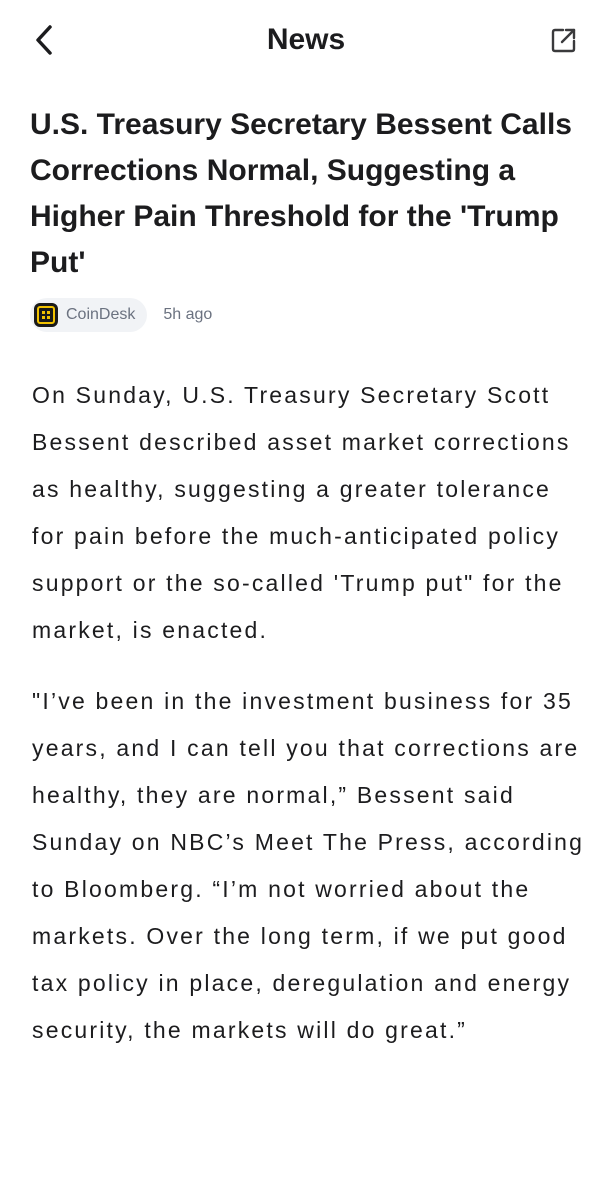 The width and height of the screenshot is (612, 1200). I want to click on navigation-bar: News, so click(306, 40).